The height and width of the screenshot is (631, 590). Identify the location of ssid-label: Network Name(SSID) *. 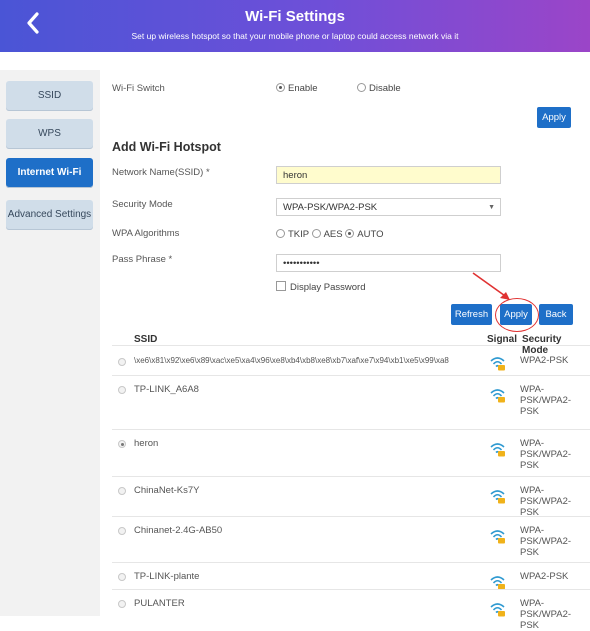
(161, 172).